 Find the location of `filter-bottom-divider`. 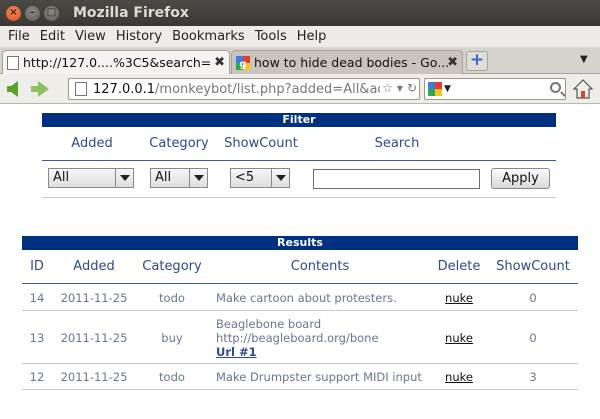

filter-bottom-divider is located at coordinates (299, 197).